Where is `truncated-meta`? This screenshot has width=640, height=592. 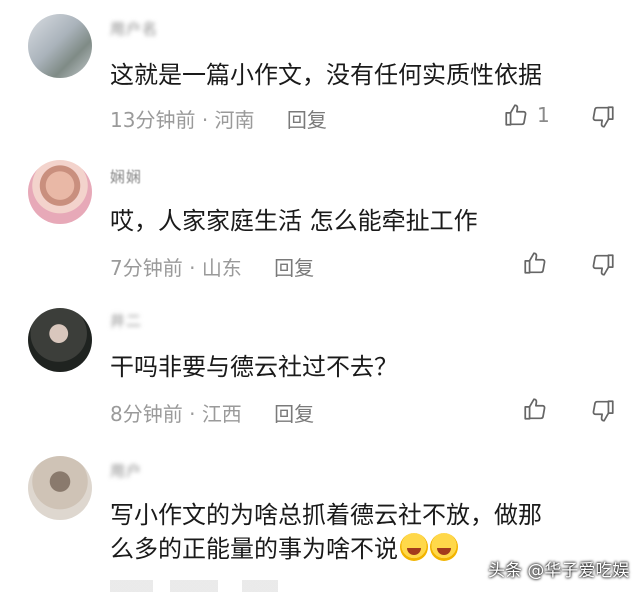 truncated-meta is located at coordinates (230, 586).